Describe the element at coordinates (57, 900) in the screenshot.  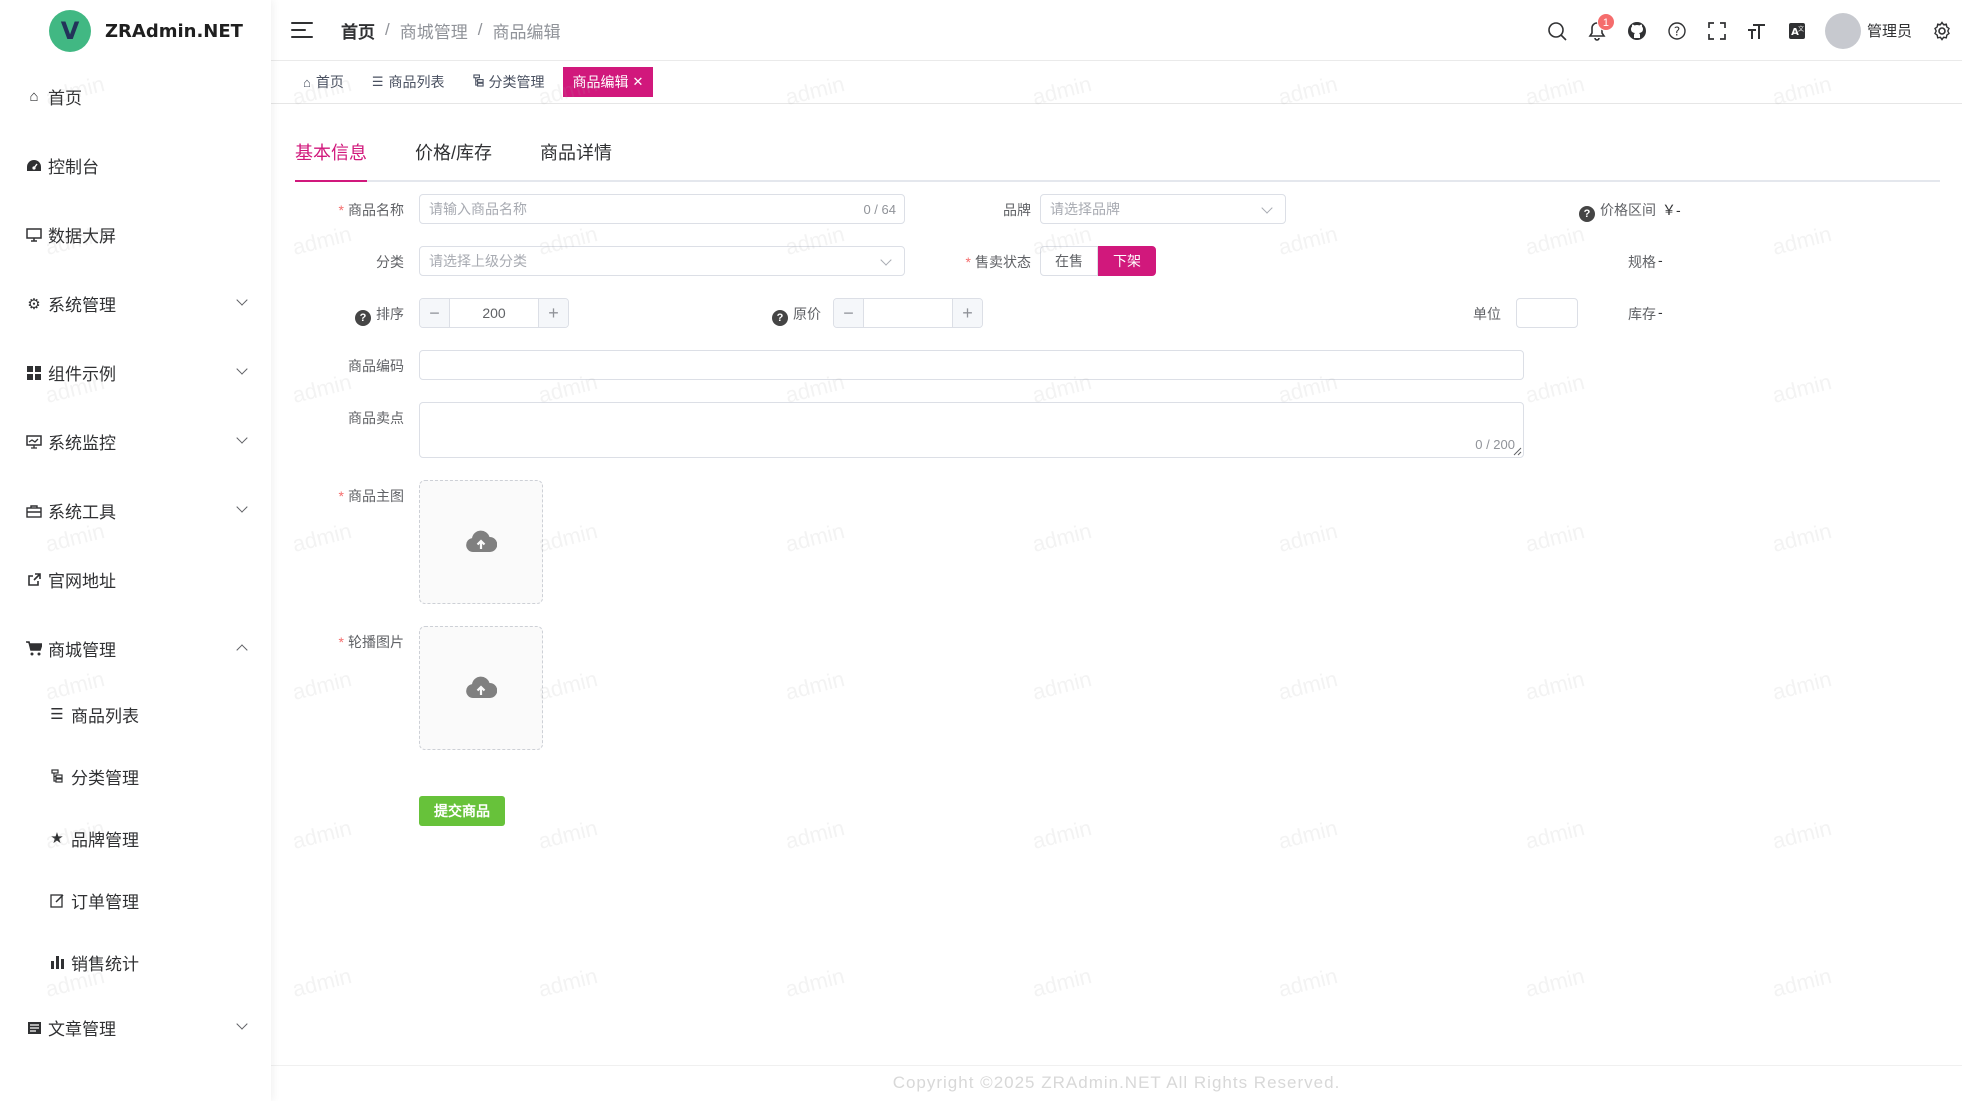
I see `edit-icon` at that location.